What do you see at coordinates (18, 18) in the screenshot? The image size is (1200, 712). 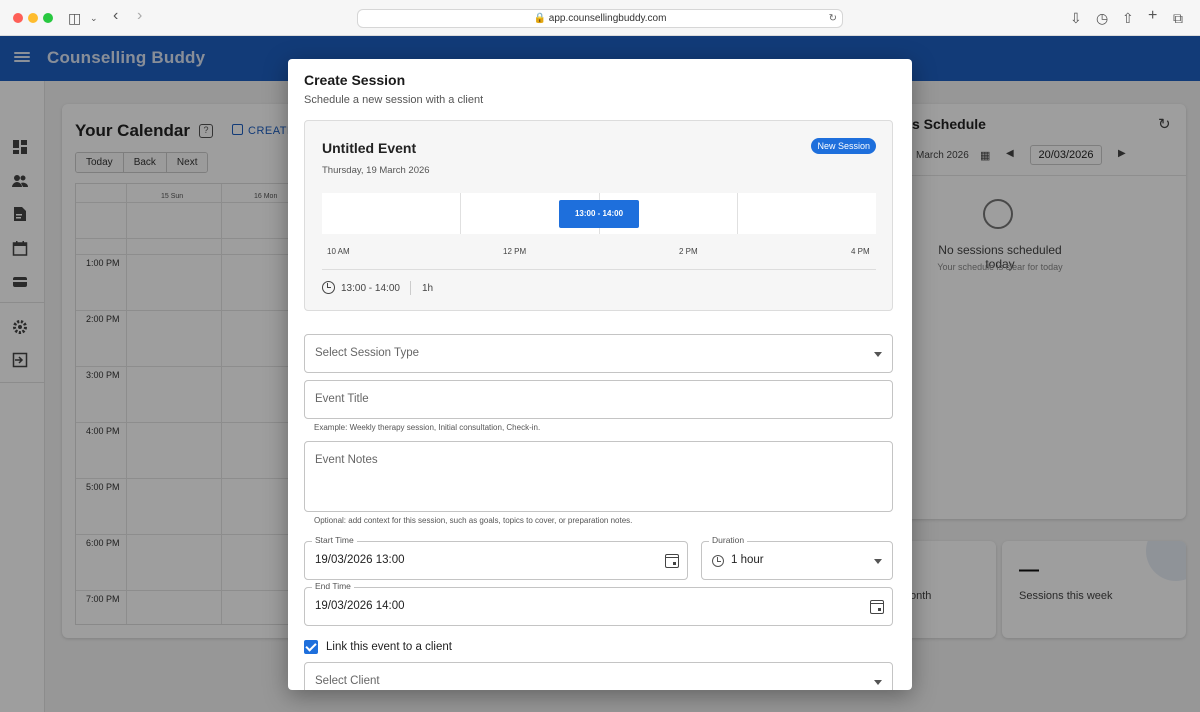 I see `close-window-button` at bounding box center [18, 18].